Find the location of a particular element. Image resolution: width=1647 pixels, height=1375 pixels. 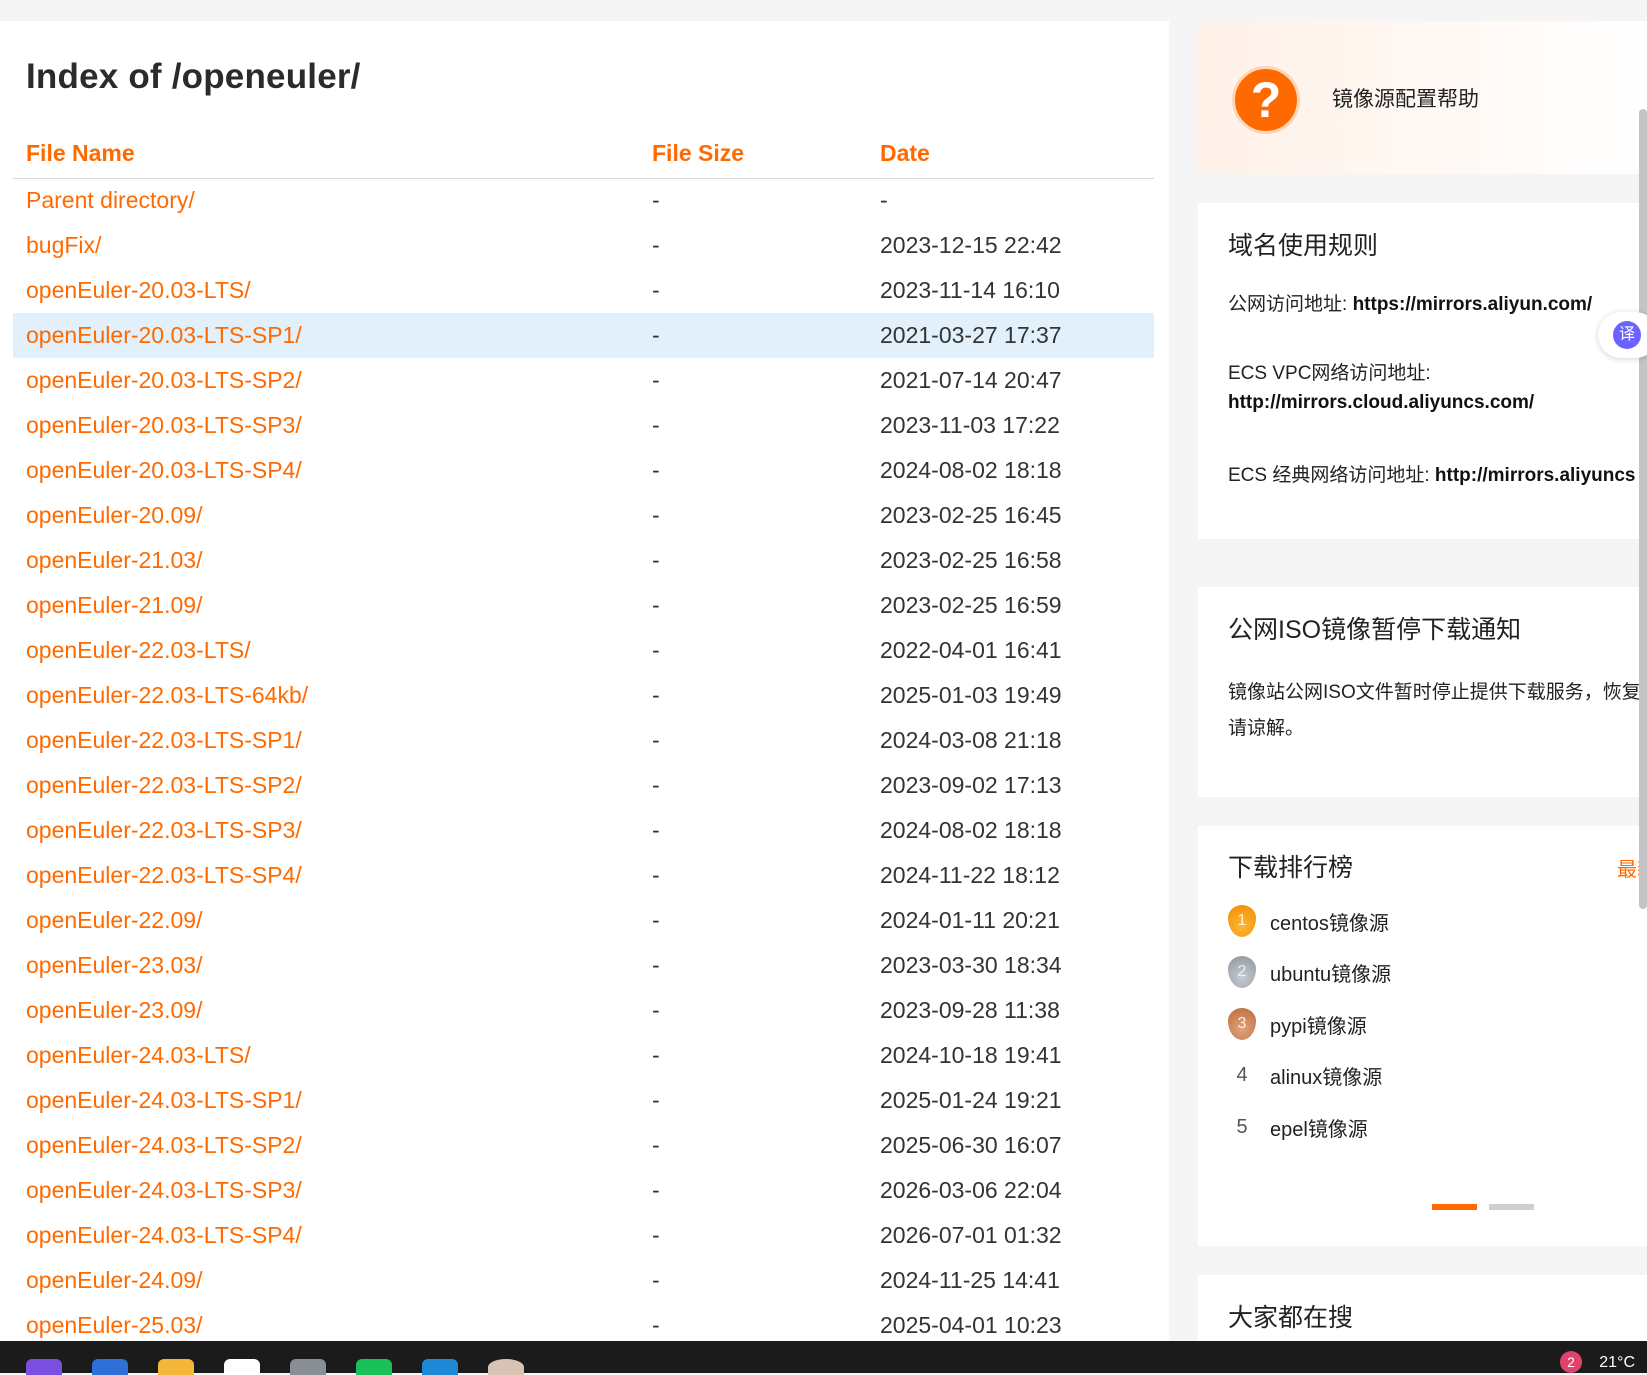

file-link: bugFix/ is located at coordinates (63, 245).